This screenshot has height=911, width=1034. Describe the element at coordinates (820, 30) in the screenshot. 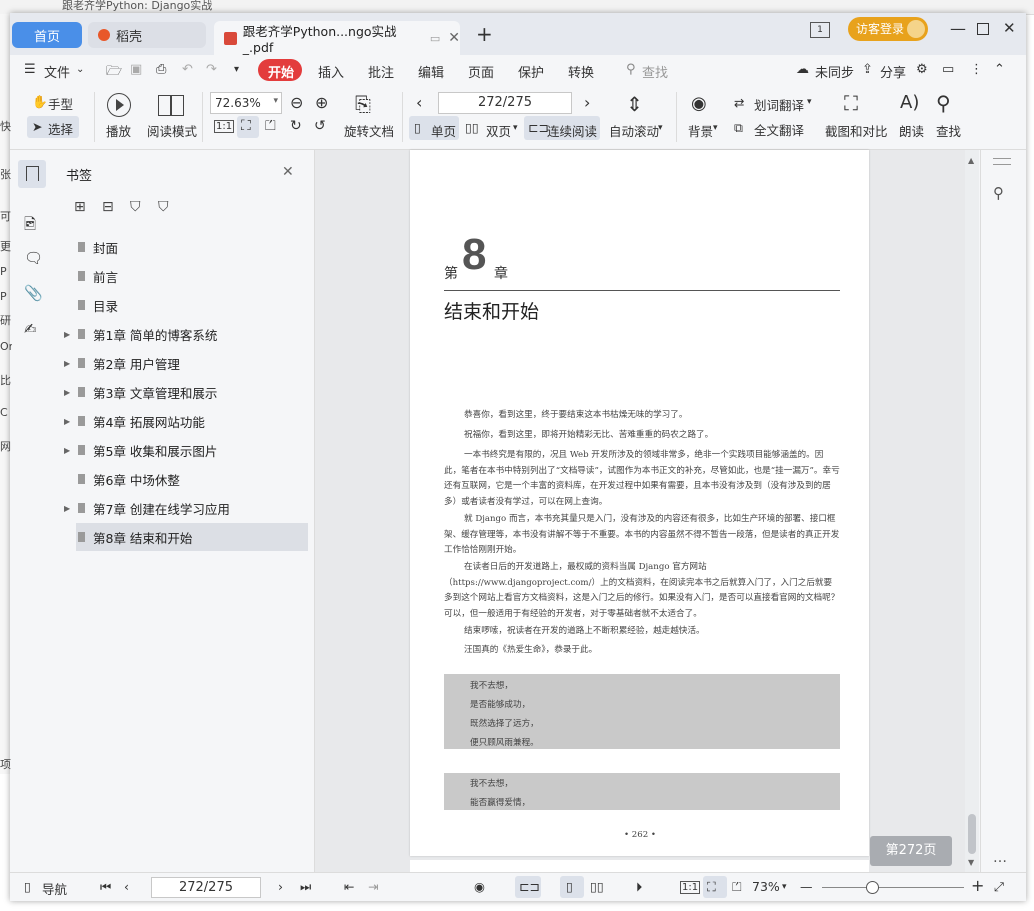

I see `page-count-icon: 1` at that location.